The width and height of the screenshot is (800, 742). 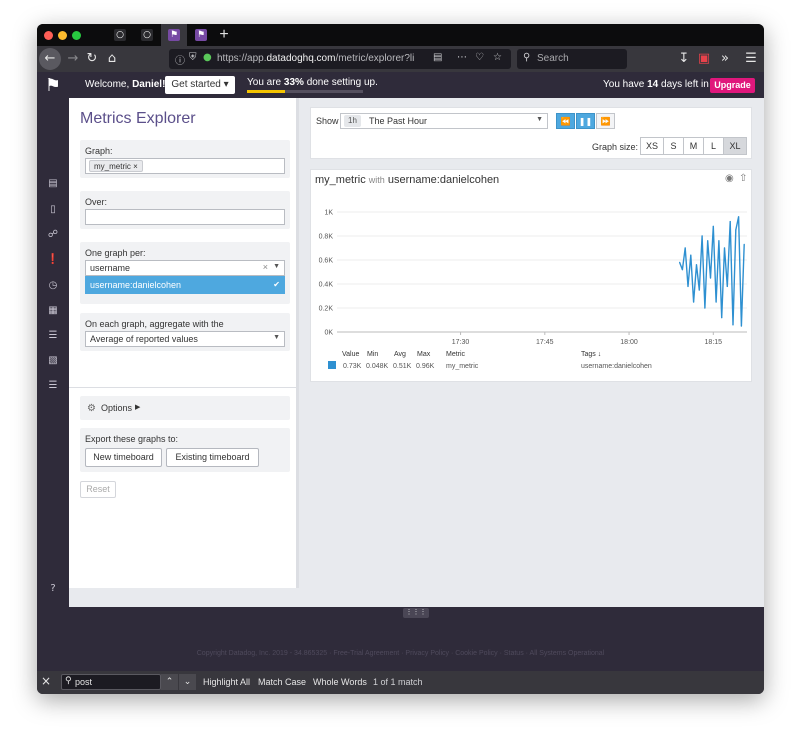 What do you see at coordinates (373, 354) in the screenshot?
I see `legend-header-min: Min` at bounding box center [373, 354].